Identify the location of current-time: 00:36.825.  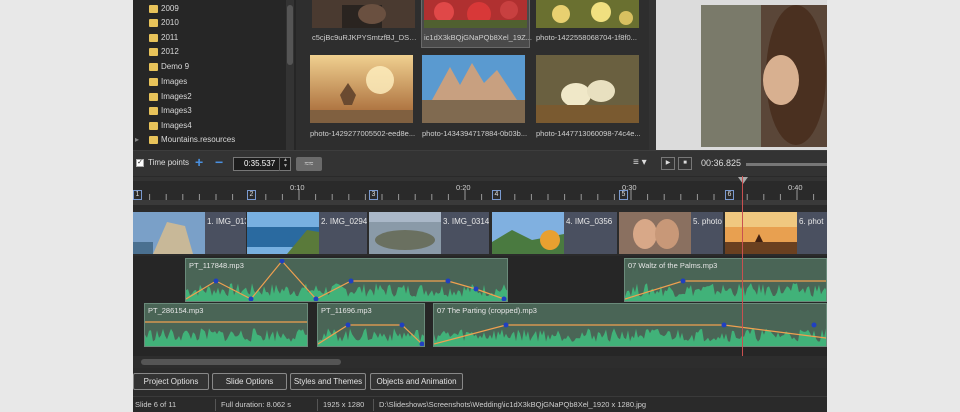
(721, 163).